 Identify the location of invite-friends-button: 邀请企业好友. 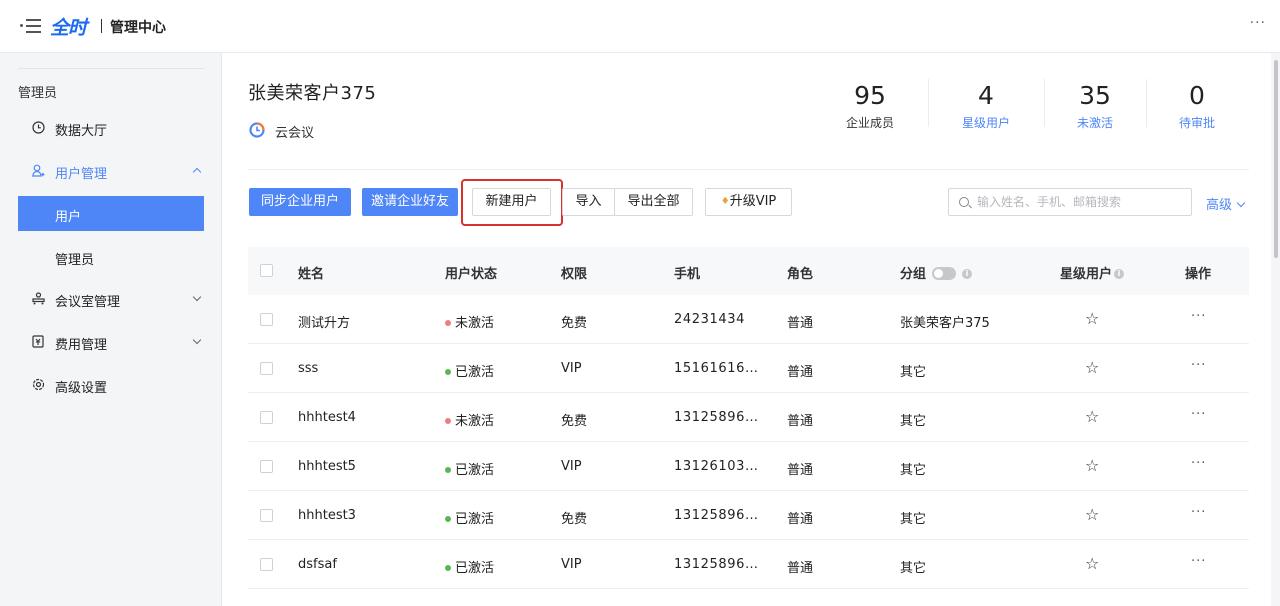
(410, 202).